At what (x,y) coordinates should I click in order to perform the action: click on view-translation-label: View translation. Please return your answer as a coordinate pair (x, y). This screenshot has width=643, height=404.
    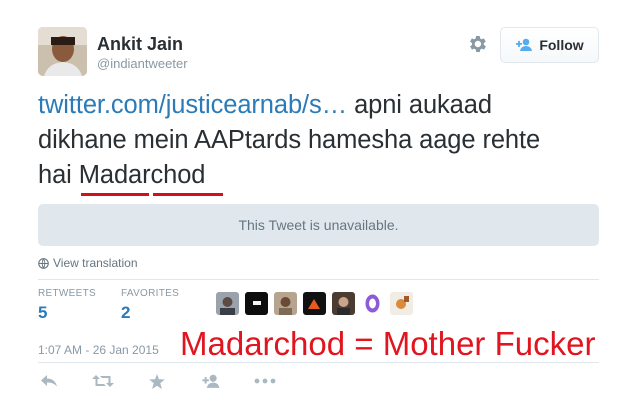
    Looking at the image, I should click on (95, 263).